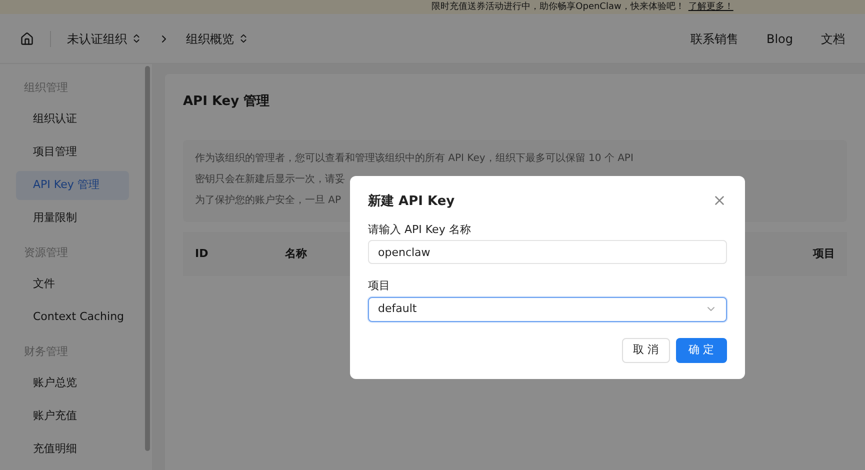  Describe the element at coordinates (547, 252) in the screenshot. I see `name-field: openclaw` at that location.